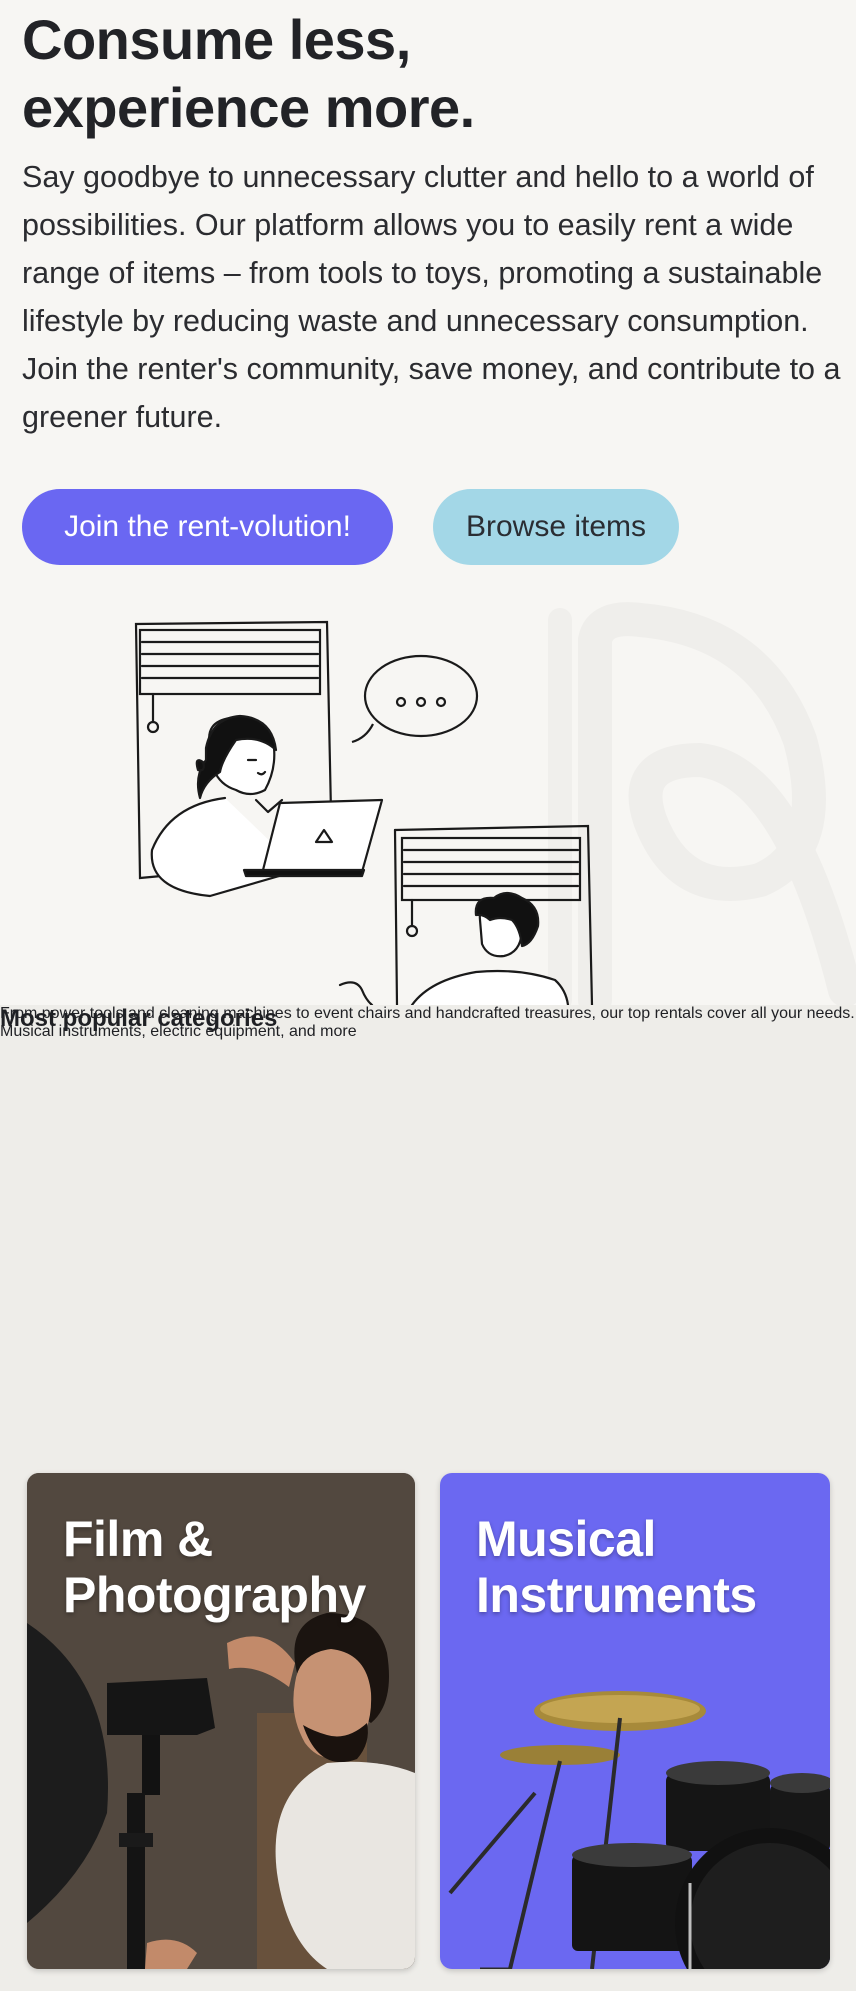 The image size is (856, 1991). Describe the element at coordinates (415, 699) in the screenshot. I see `speech-bubble-icon` at that location.